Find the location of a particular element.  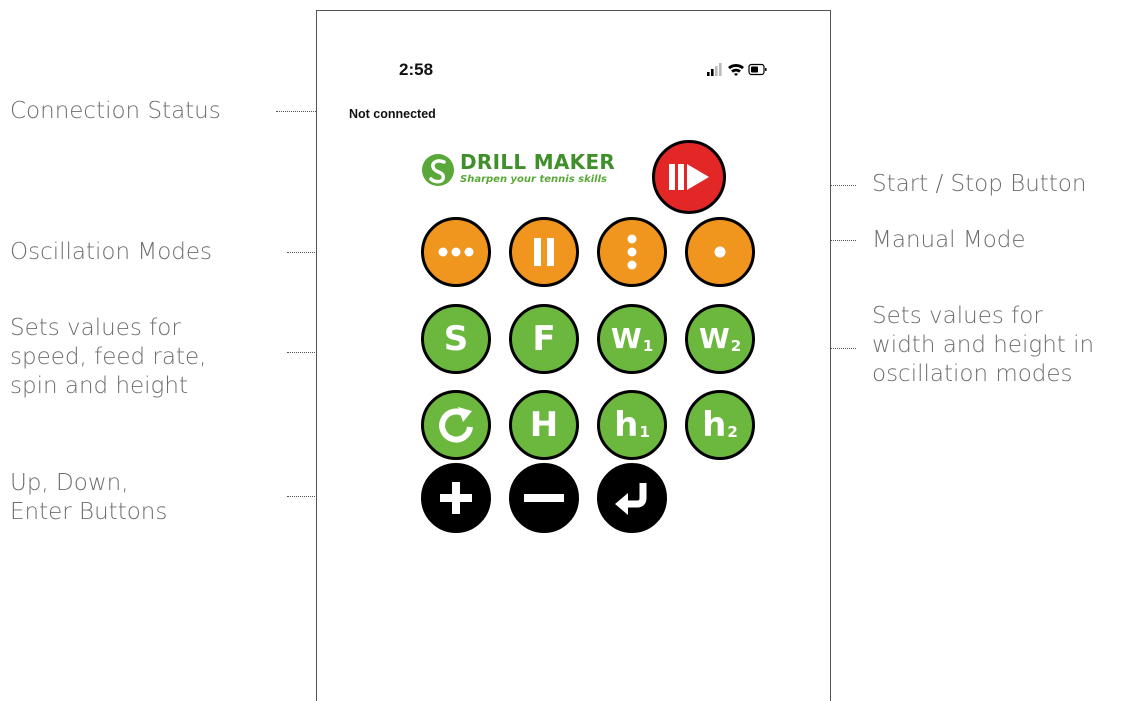

height-button-label: H is located at coordinates (544, 425).